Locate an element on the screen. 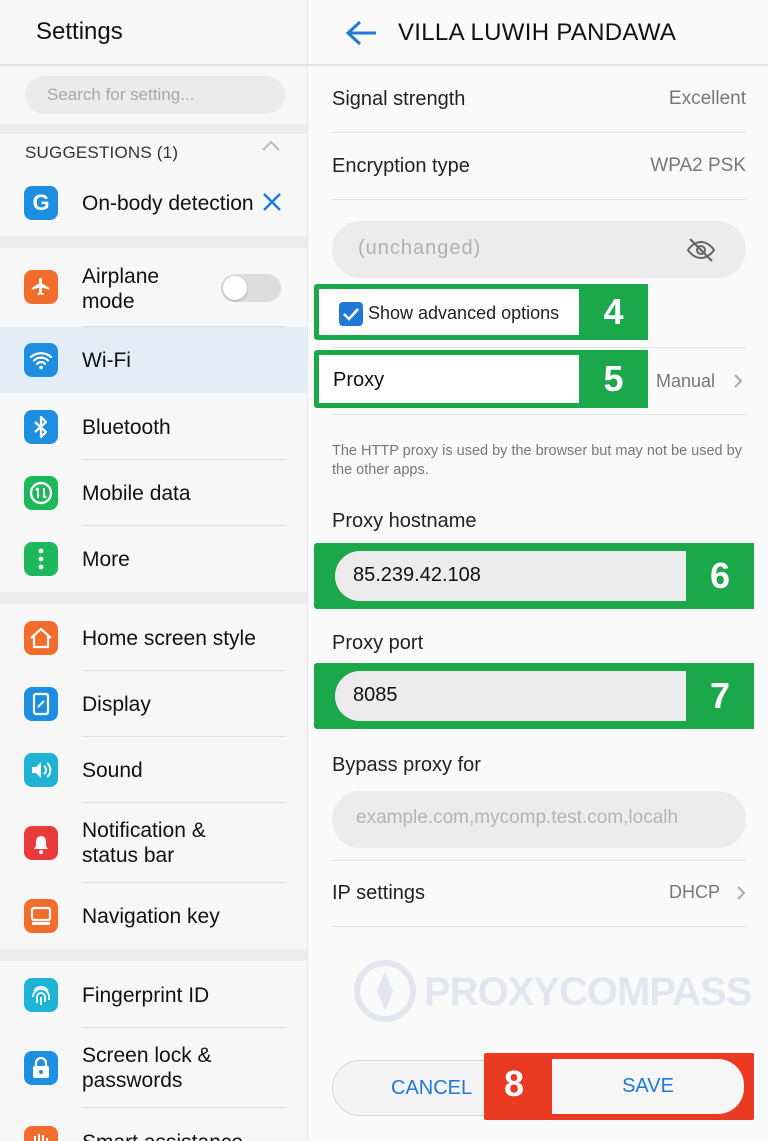  save-button: SAVE is located at coordinates (648, 1086).